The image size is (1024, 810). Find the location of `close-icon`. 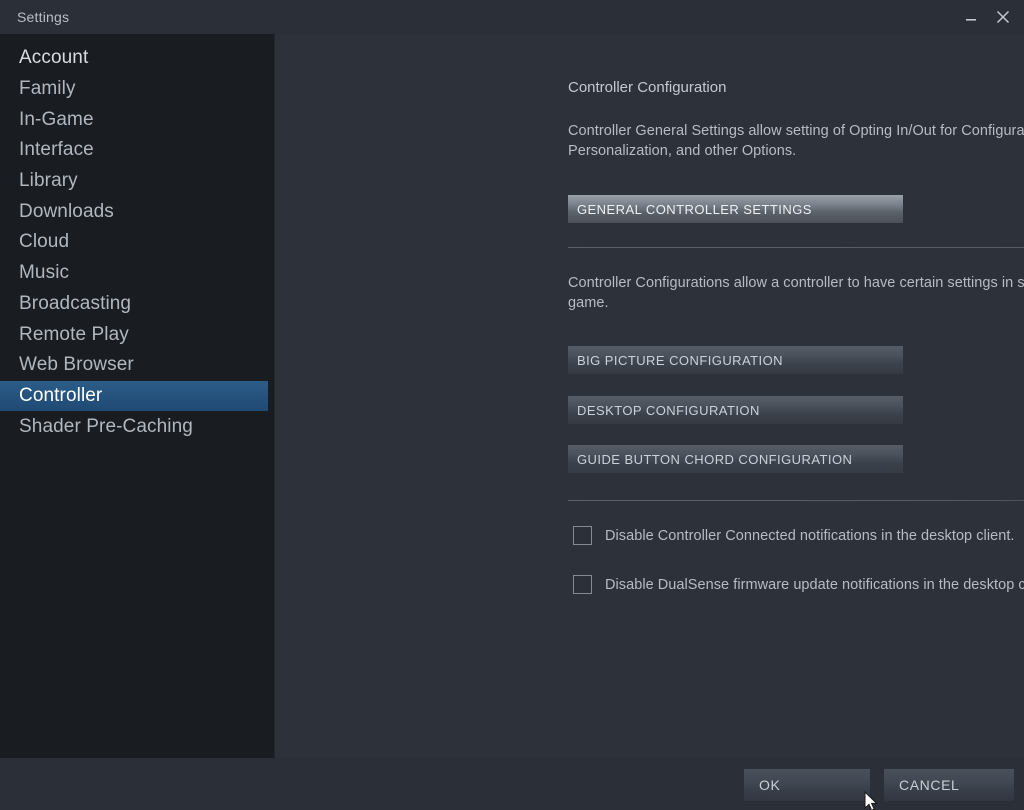

close-icon is located at coordinates (1003, 17).